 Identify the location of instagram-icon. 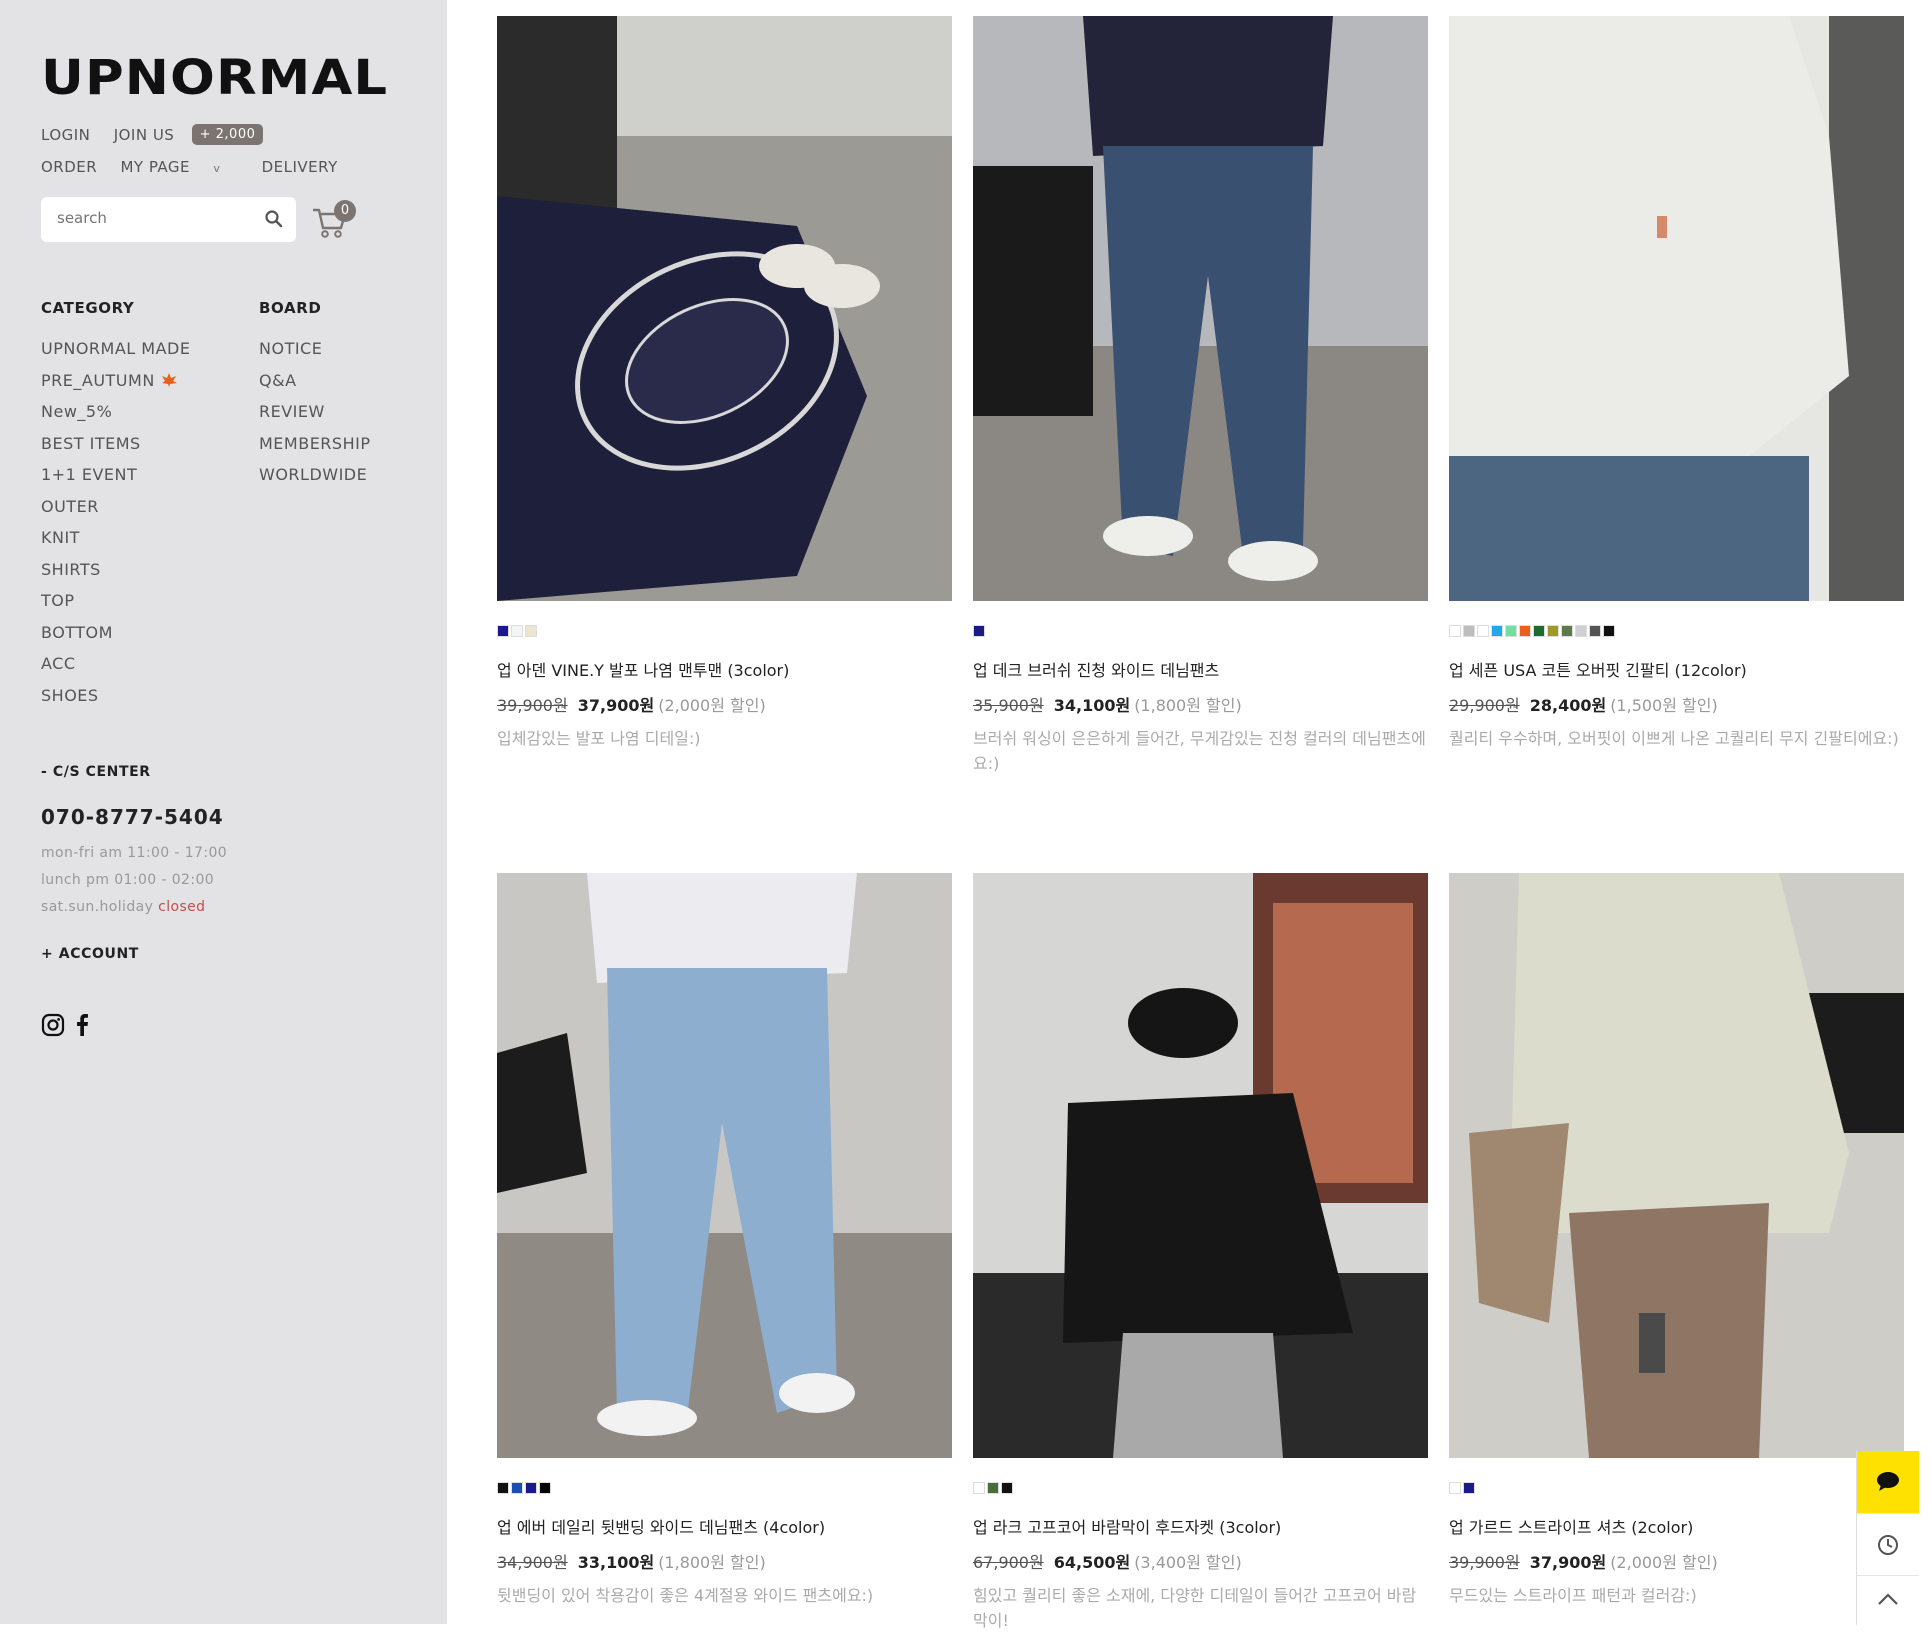
(53, 1025).